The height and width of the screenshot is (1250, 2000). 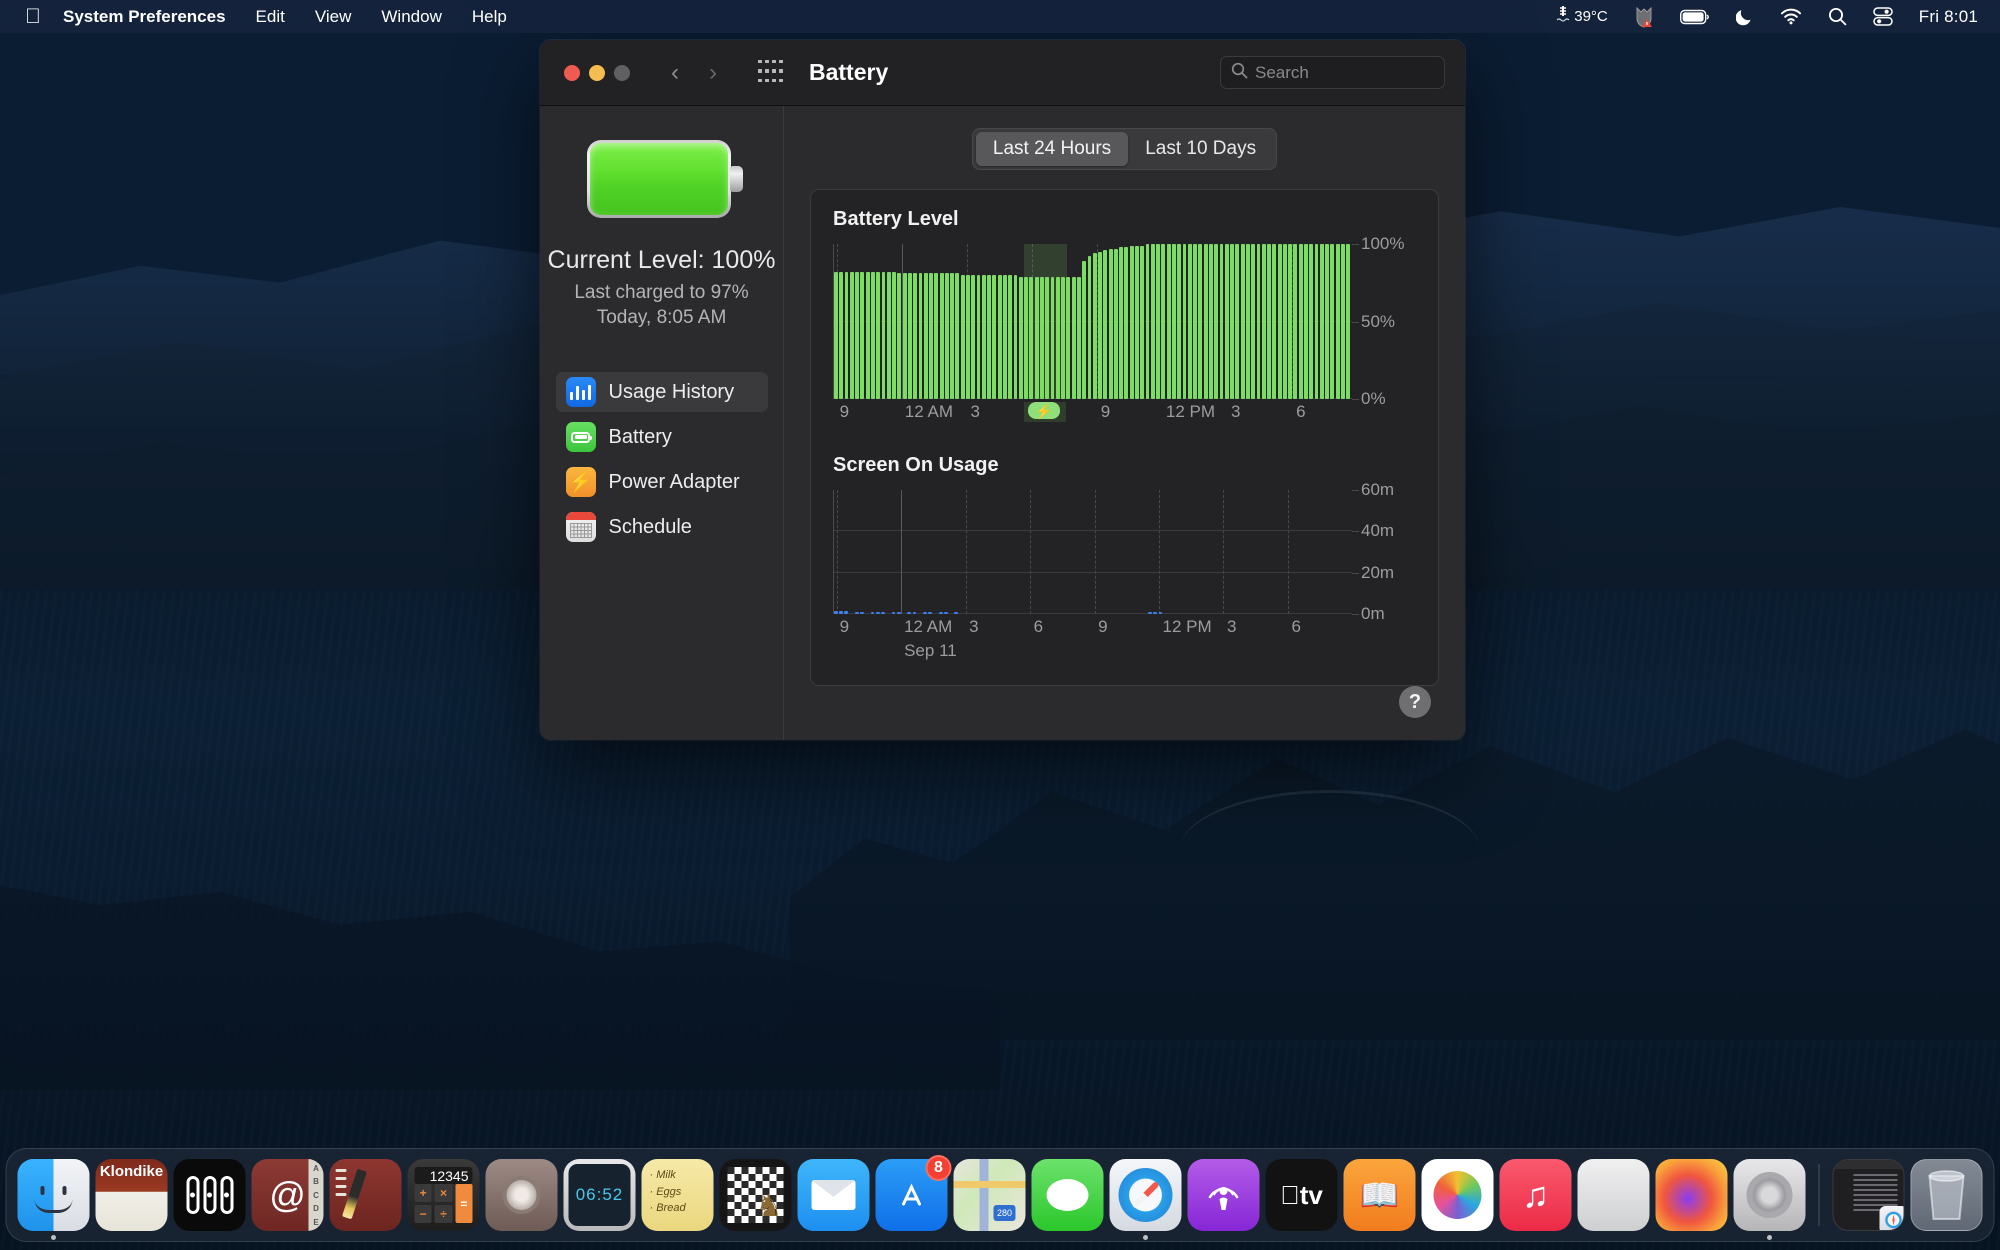 What do you see at coordinates (661, 292) in the screenshot?
I see `last-charged-text: Last charged to 97%` at bounding box center [661, 292].